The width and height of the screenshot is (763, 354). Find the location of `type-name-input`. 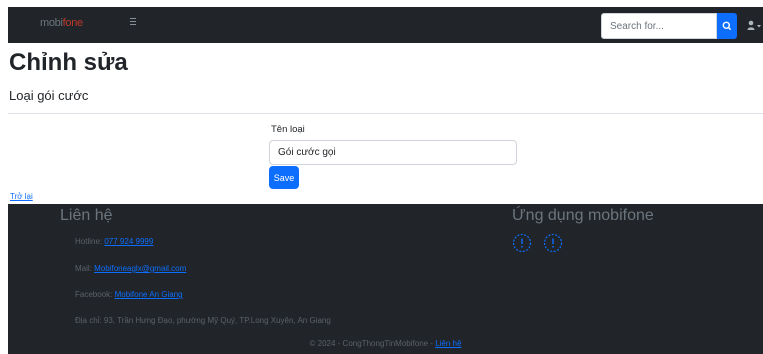

type-name-input is located at coordinates (393, 152).